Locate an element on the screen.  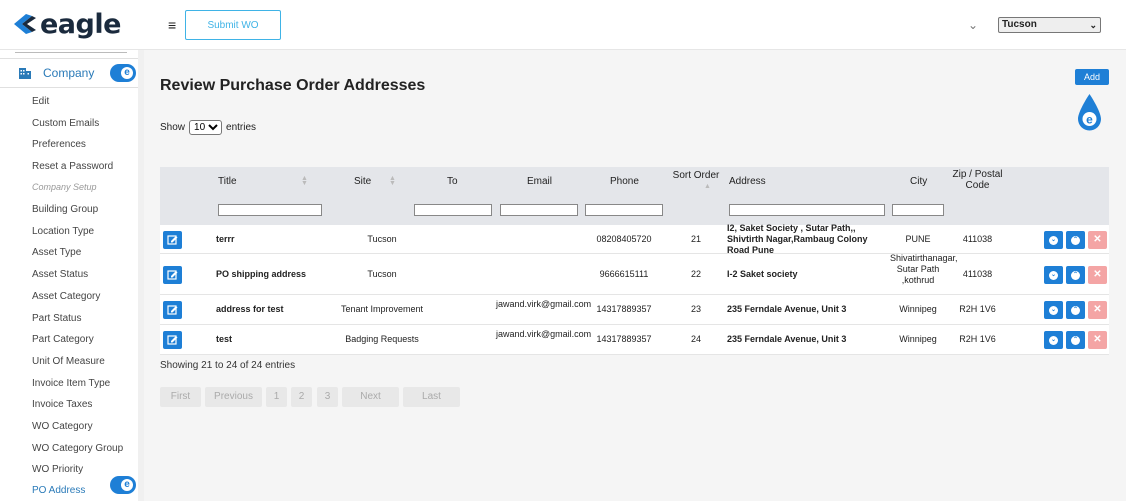
column-header-to: To is located at coordinates (452, 181).